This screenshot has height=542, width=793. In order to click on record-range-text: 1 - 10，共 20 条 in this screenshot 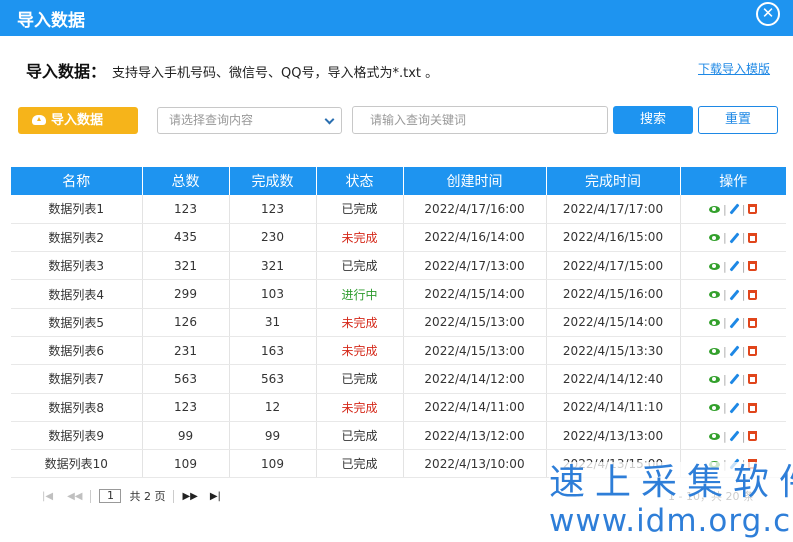, I will do `click(711, 496)`.